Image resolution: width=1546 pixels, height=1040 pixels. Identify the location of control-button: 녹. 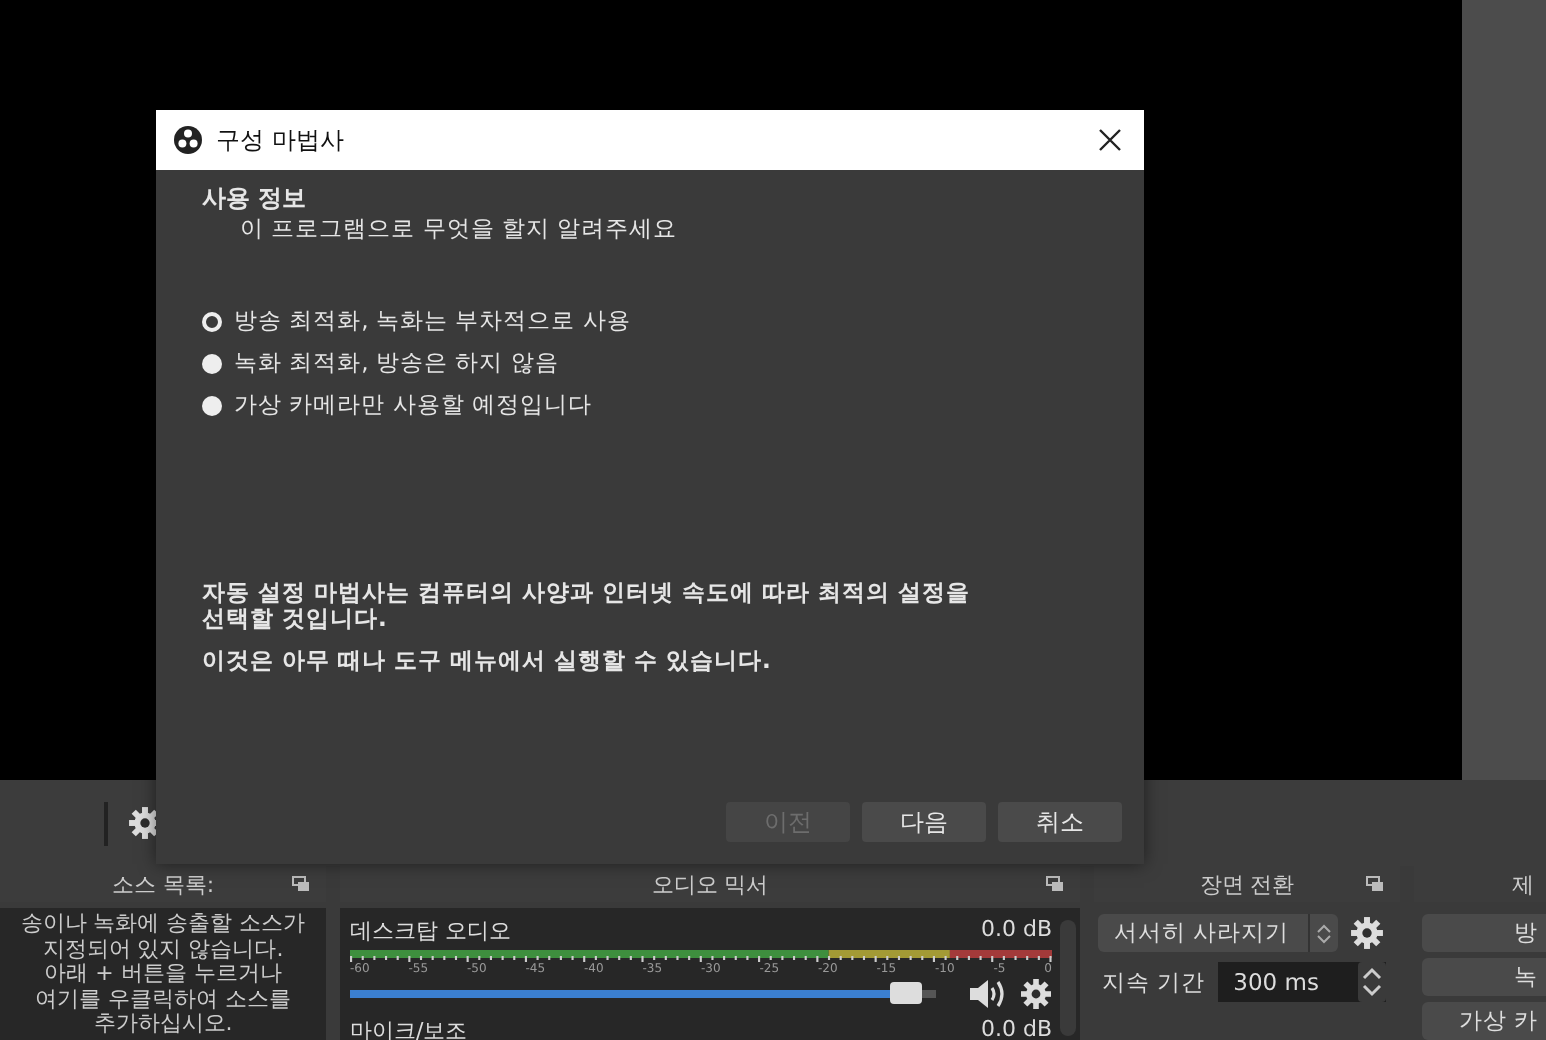
(1484, 977).